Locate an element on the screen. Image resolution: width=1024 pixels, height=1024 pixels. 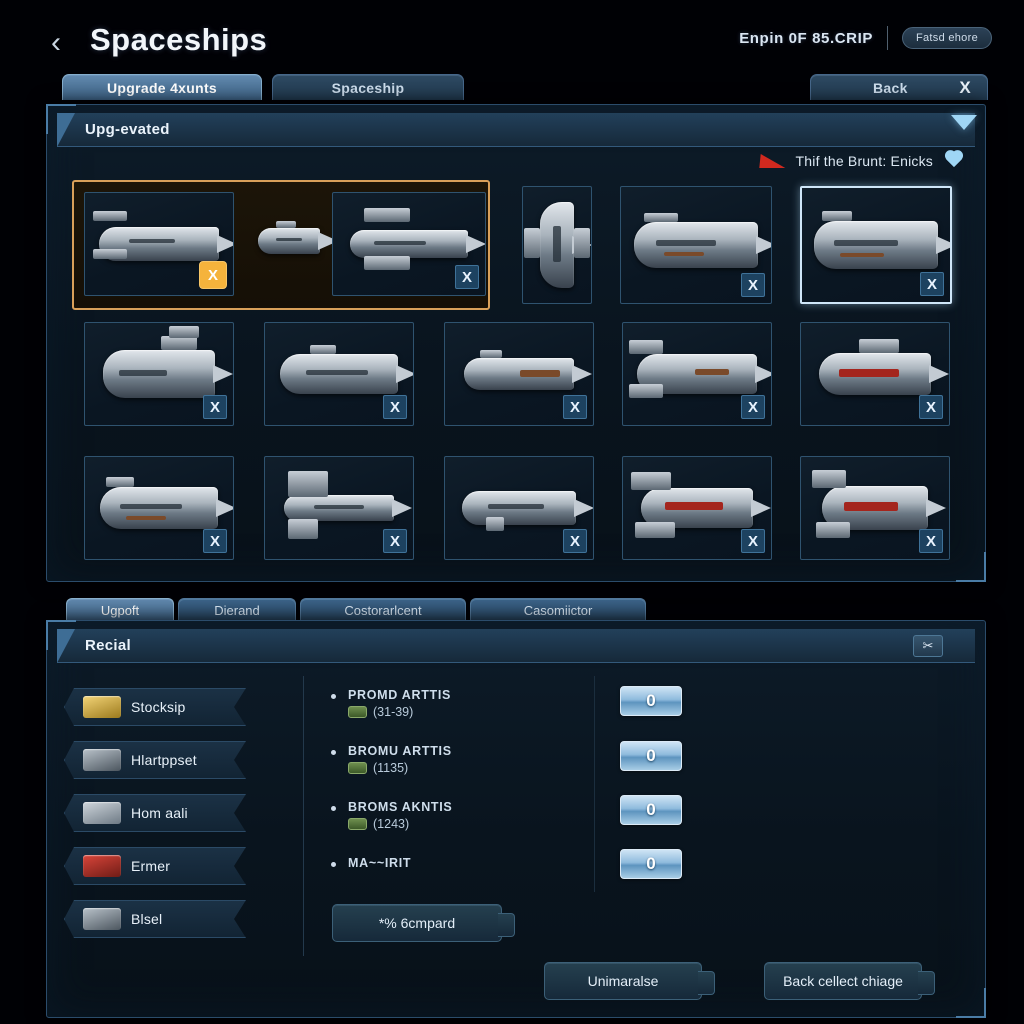
ship-lander-g: X is located at coordinates (159, 374).